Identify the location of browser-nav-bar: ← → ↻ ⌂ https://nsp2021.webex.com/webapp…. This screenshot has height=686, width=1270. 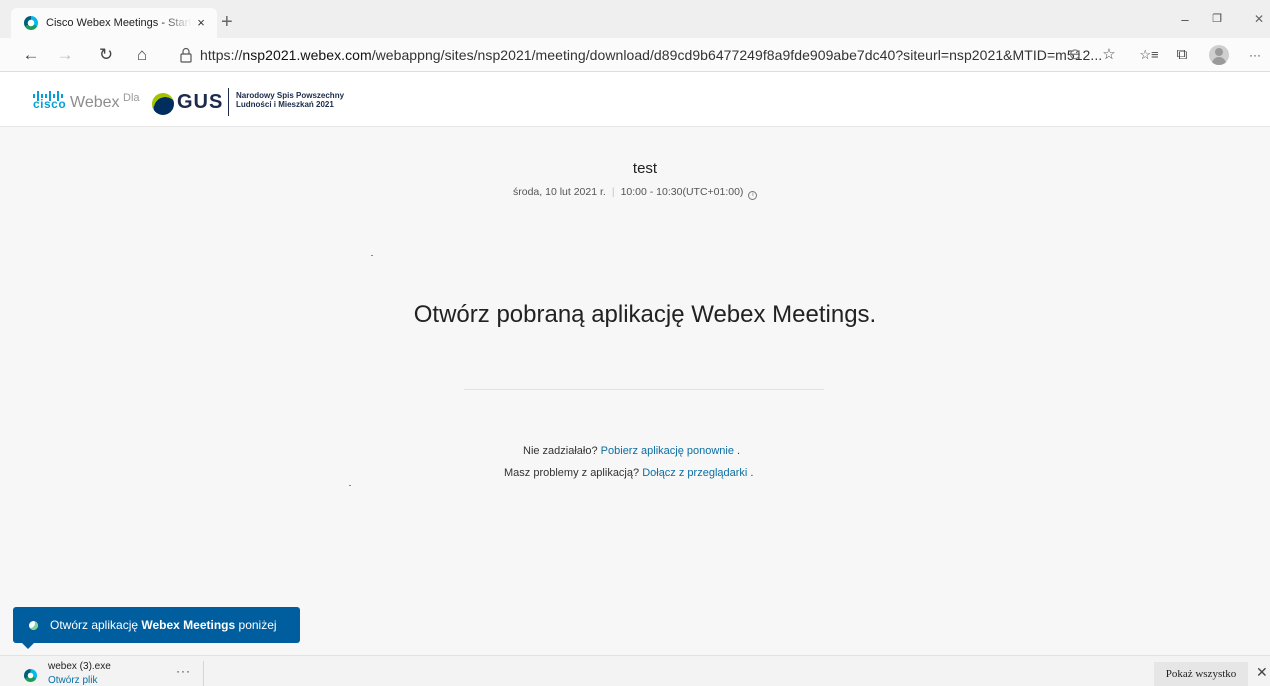
(635, 55).